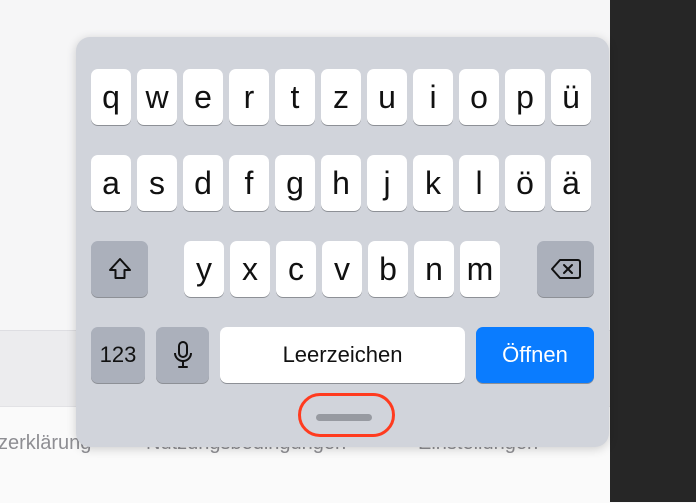 The image size is (696, 503). Describe the element at coordinates (250, 269) in the screenshot. I see `key-x: x` at that location.